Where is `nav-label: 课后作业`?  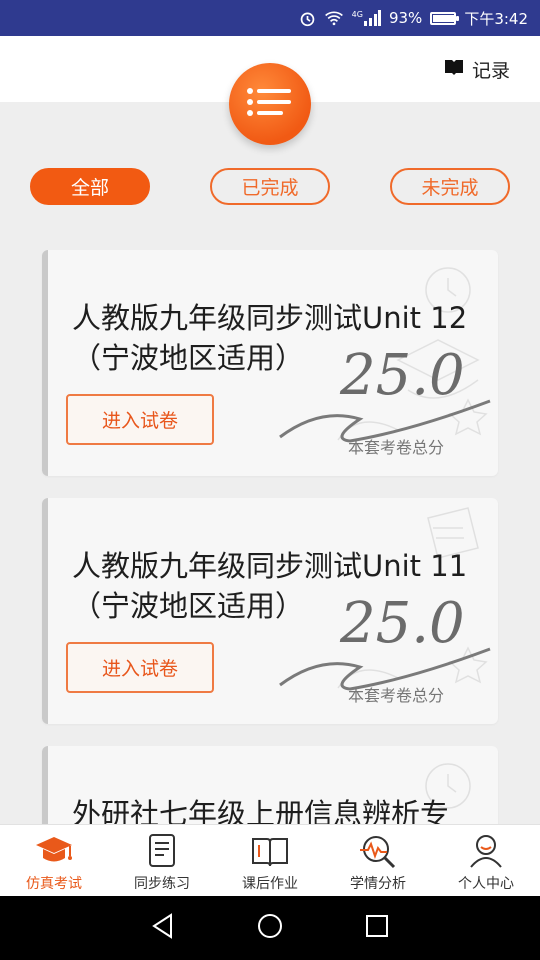
nav-label: 课后作业 is located at coordinates (270, 884).